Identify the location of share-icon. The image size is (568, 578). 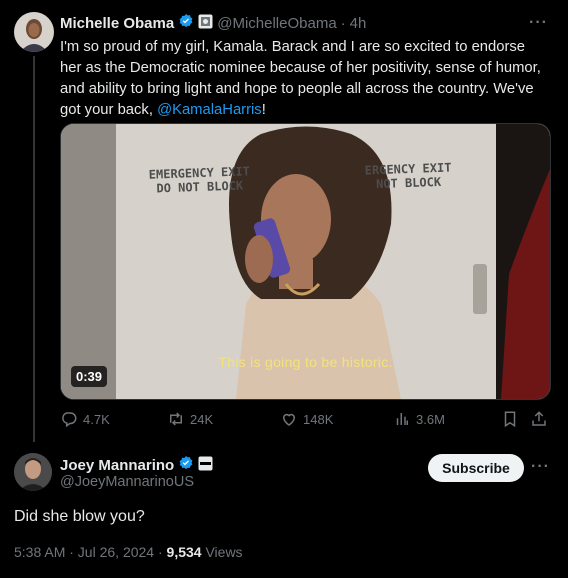
(539, 418).